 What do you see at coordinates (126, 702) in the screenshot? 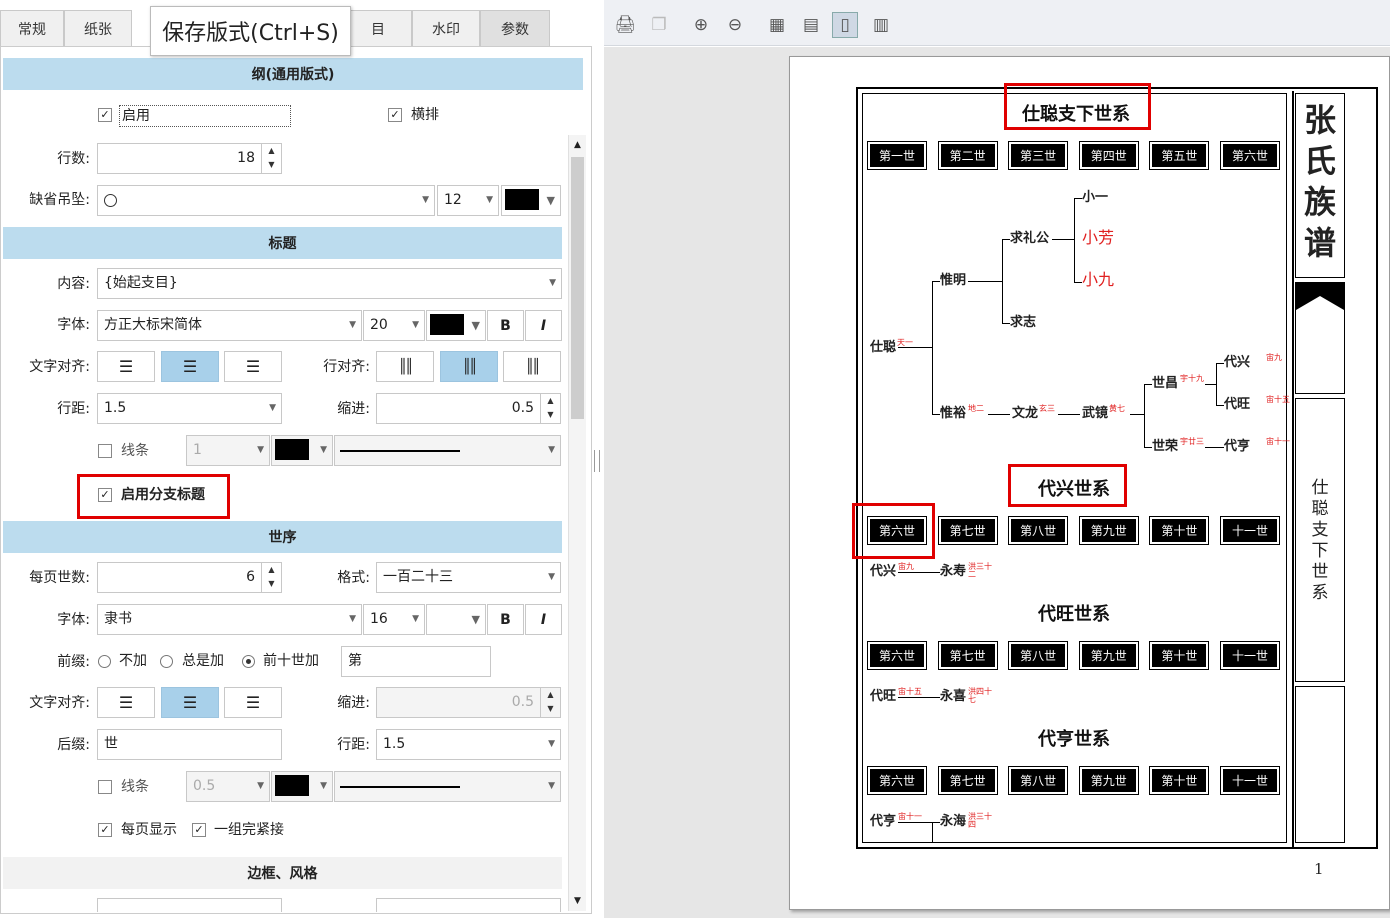
I see `gen-align-left-button: ☰` at bounding box center [126, 702].